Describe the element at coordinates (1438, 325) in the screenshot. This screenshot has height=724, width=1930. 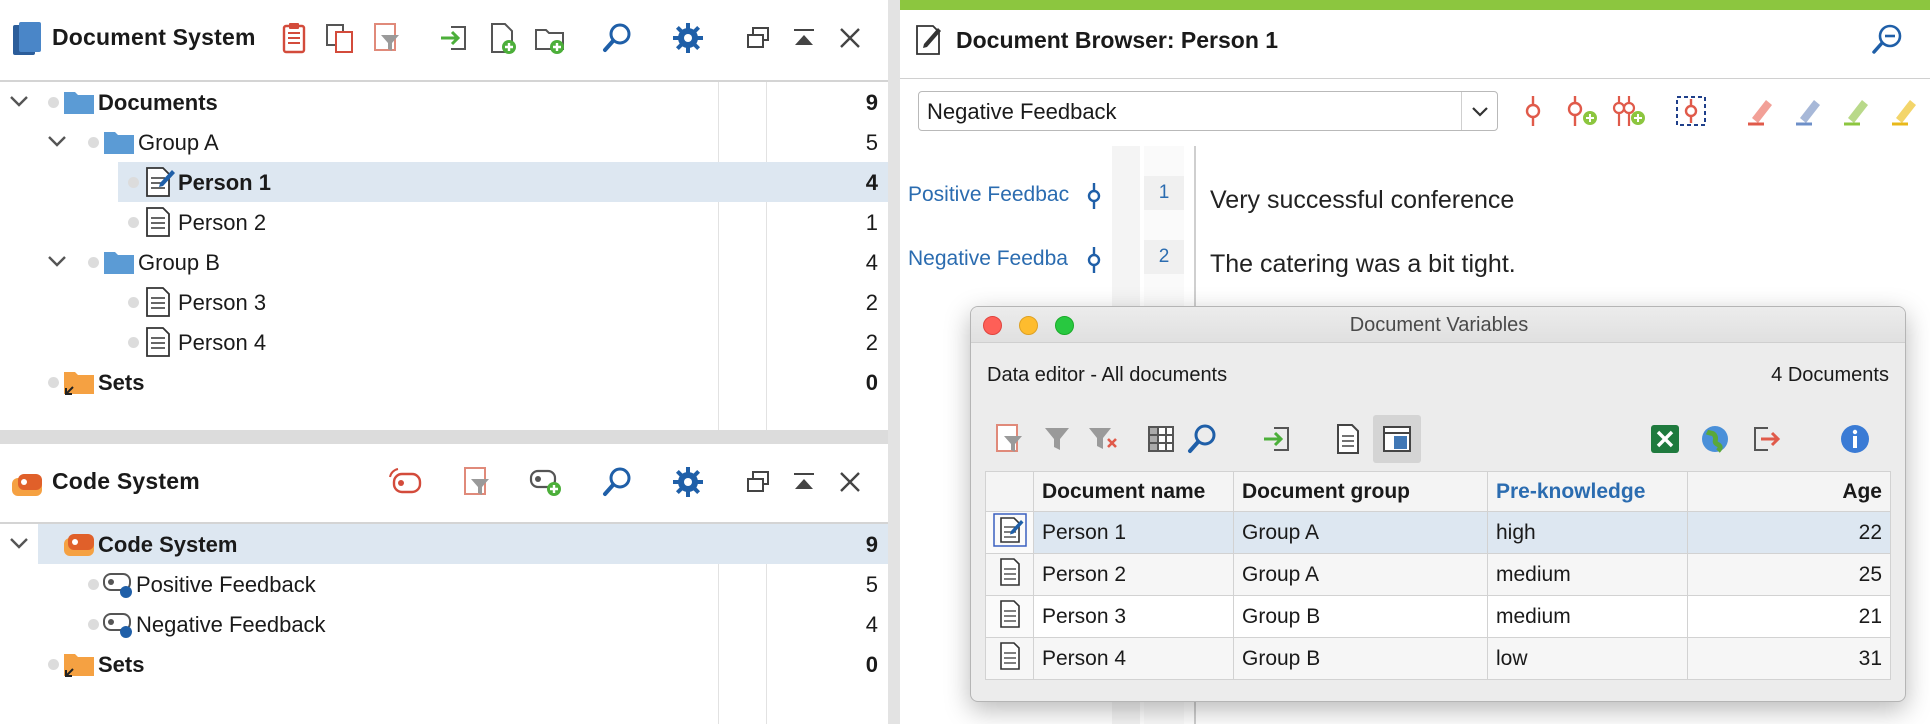
I see `window-titlebar: Document Variables` at that location.